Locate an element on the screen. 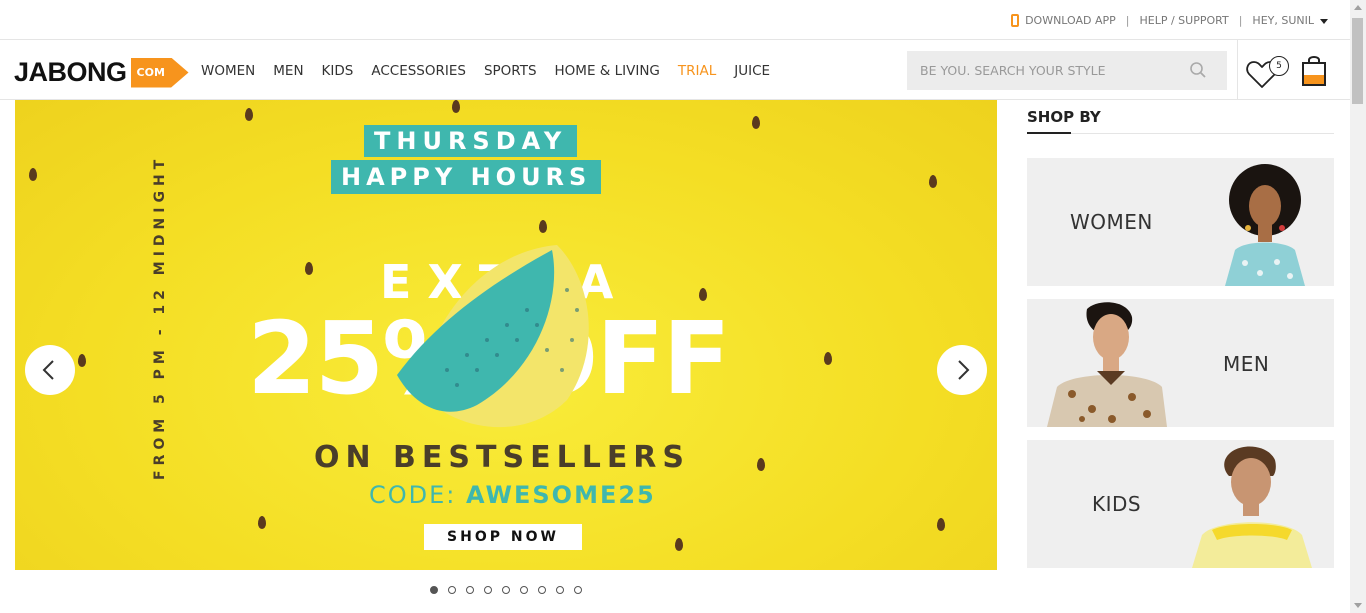 The width and height of the screenshot is (1366, 613). chevron-down-icon is located at coordinates (1324, 21).